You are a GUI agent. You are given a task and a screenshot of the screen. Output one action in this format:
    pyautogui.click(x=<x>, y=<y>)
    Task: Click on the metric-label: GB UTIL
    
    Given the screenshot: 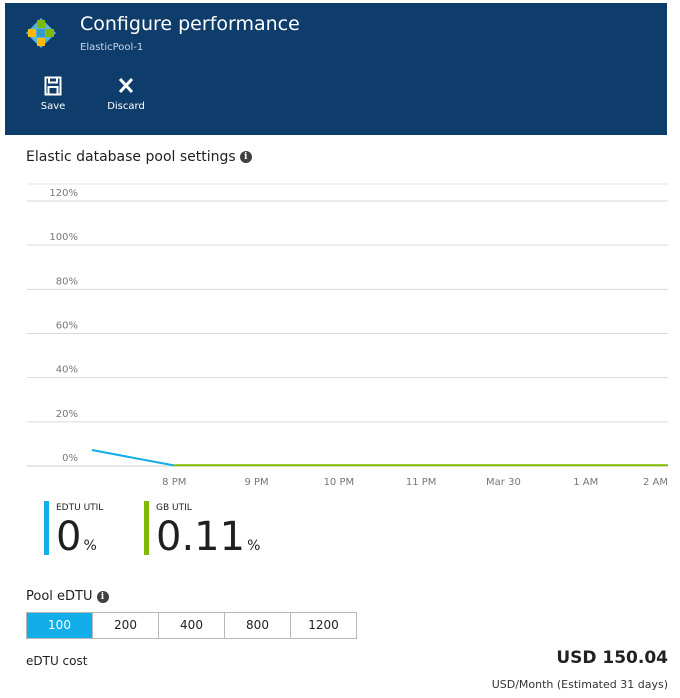 What is the action you would take?
    pyautogui.click(x=174, y=508)
    